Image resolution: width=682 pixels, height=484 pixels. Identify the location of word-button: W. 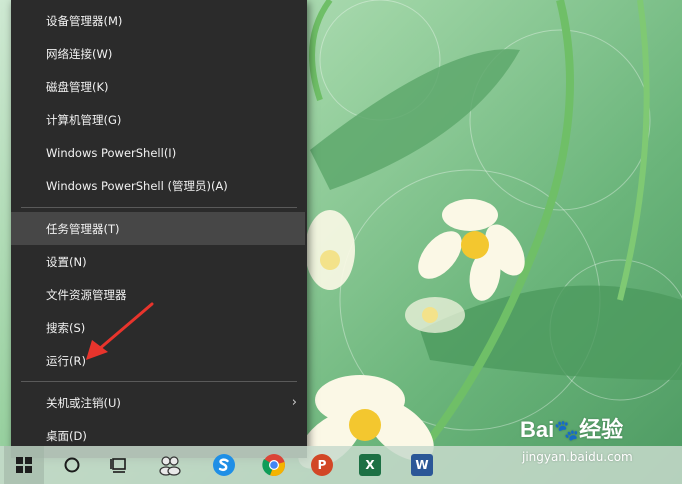
(422, 465).